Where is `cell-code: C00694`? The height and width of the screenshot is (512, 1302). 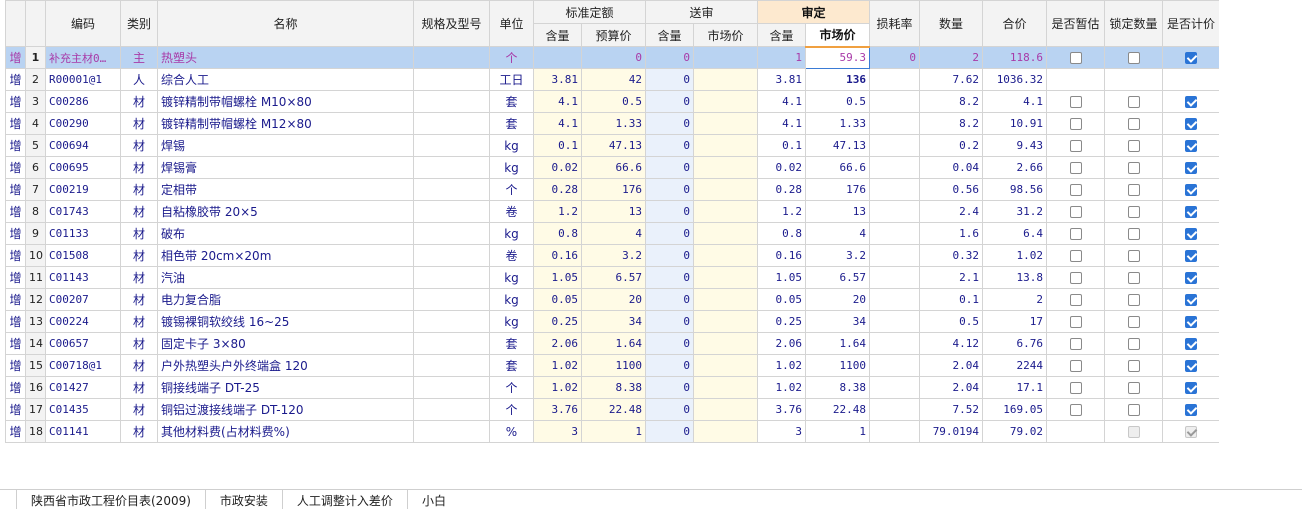 cell-code: C00694 is located at coordinates (83, 145).